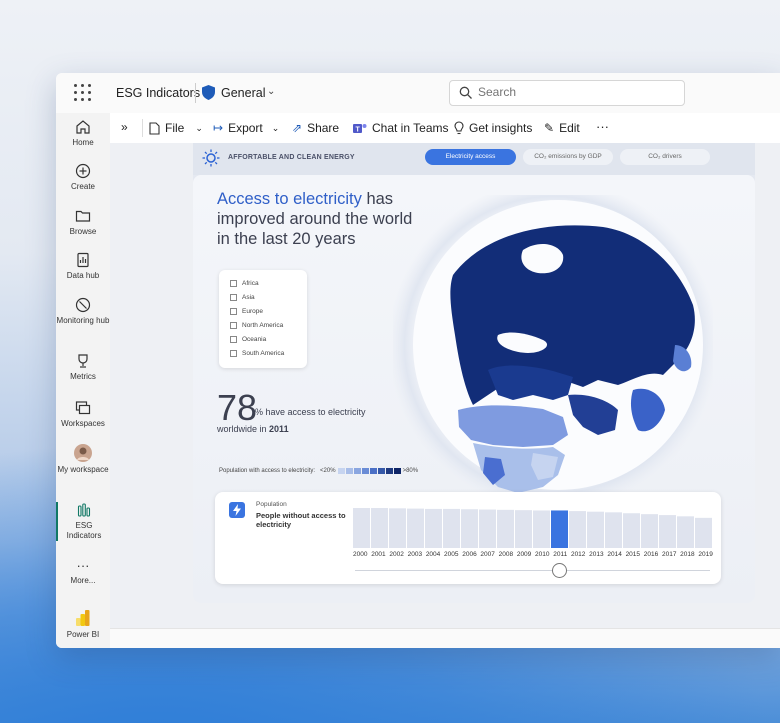 This screenshot has width=780, height=723. Describe the element at coordinates (396, 554) in the screenshot. I see `year-tick-2002: 2002` at that location.